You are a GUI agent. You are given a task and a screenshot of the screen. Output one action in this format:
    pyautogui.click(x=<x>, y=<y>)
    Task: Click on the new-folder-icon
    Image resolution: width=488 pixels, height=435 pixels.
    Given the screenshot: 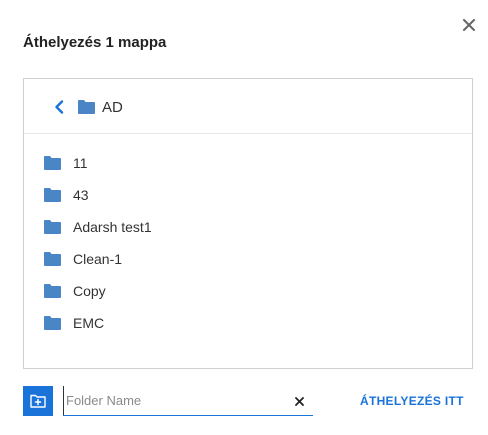 What is the action you would take?
    pyautogui.click(x=38, y=401)
    